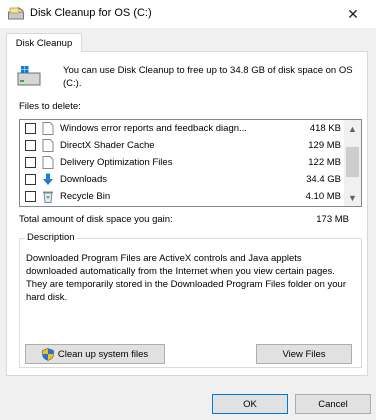  Describe the element at coordinates (16, 13) in the screenshot. I see `disk-cleanup-icon` at that location.